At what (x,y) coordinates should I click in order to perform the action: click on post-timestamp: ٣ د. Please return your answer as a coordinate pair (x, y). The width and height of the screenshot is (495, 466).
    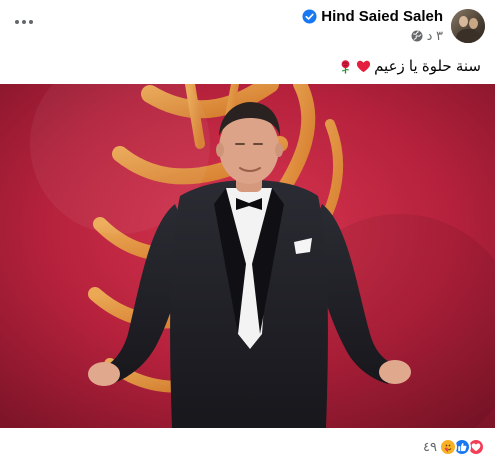
    Looking at the image, I should click on (435, 36).